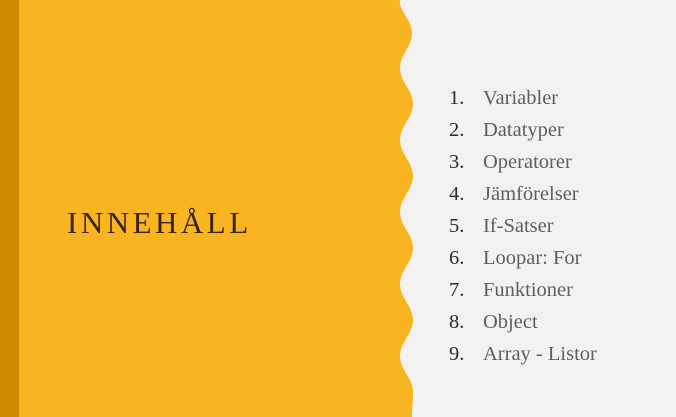  Describe the element at coordinates (457, 130) in the screenshot. I see `item-number: 2.` at that location.